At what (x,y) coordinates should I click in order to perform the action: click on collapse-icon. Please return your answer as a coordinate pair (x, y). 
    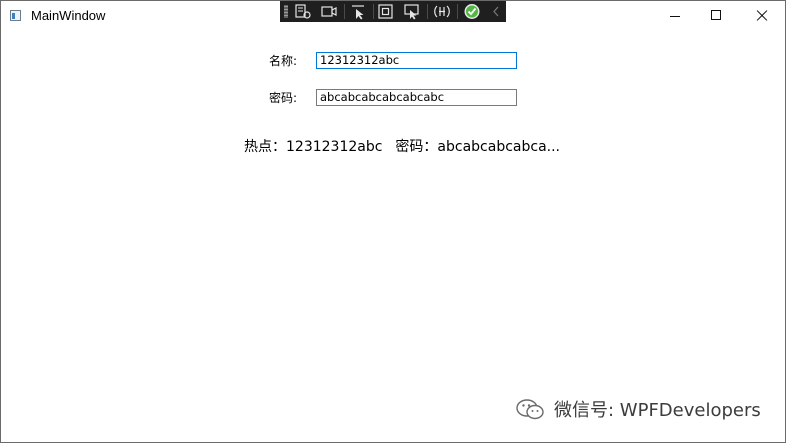
    Looking at the image, I should click on (497, 11).